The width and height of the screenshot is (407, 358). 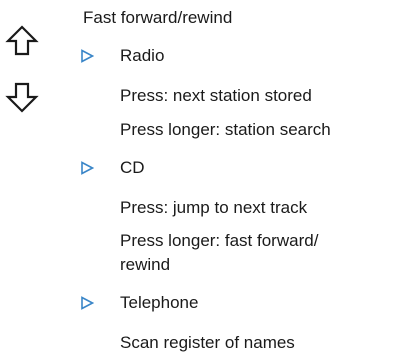 What do you see at coordinates (158, 17) in the screenshot?
I see `page-heading: Fast forward/rewind` at bounding box center [158, 17].